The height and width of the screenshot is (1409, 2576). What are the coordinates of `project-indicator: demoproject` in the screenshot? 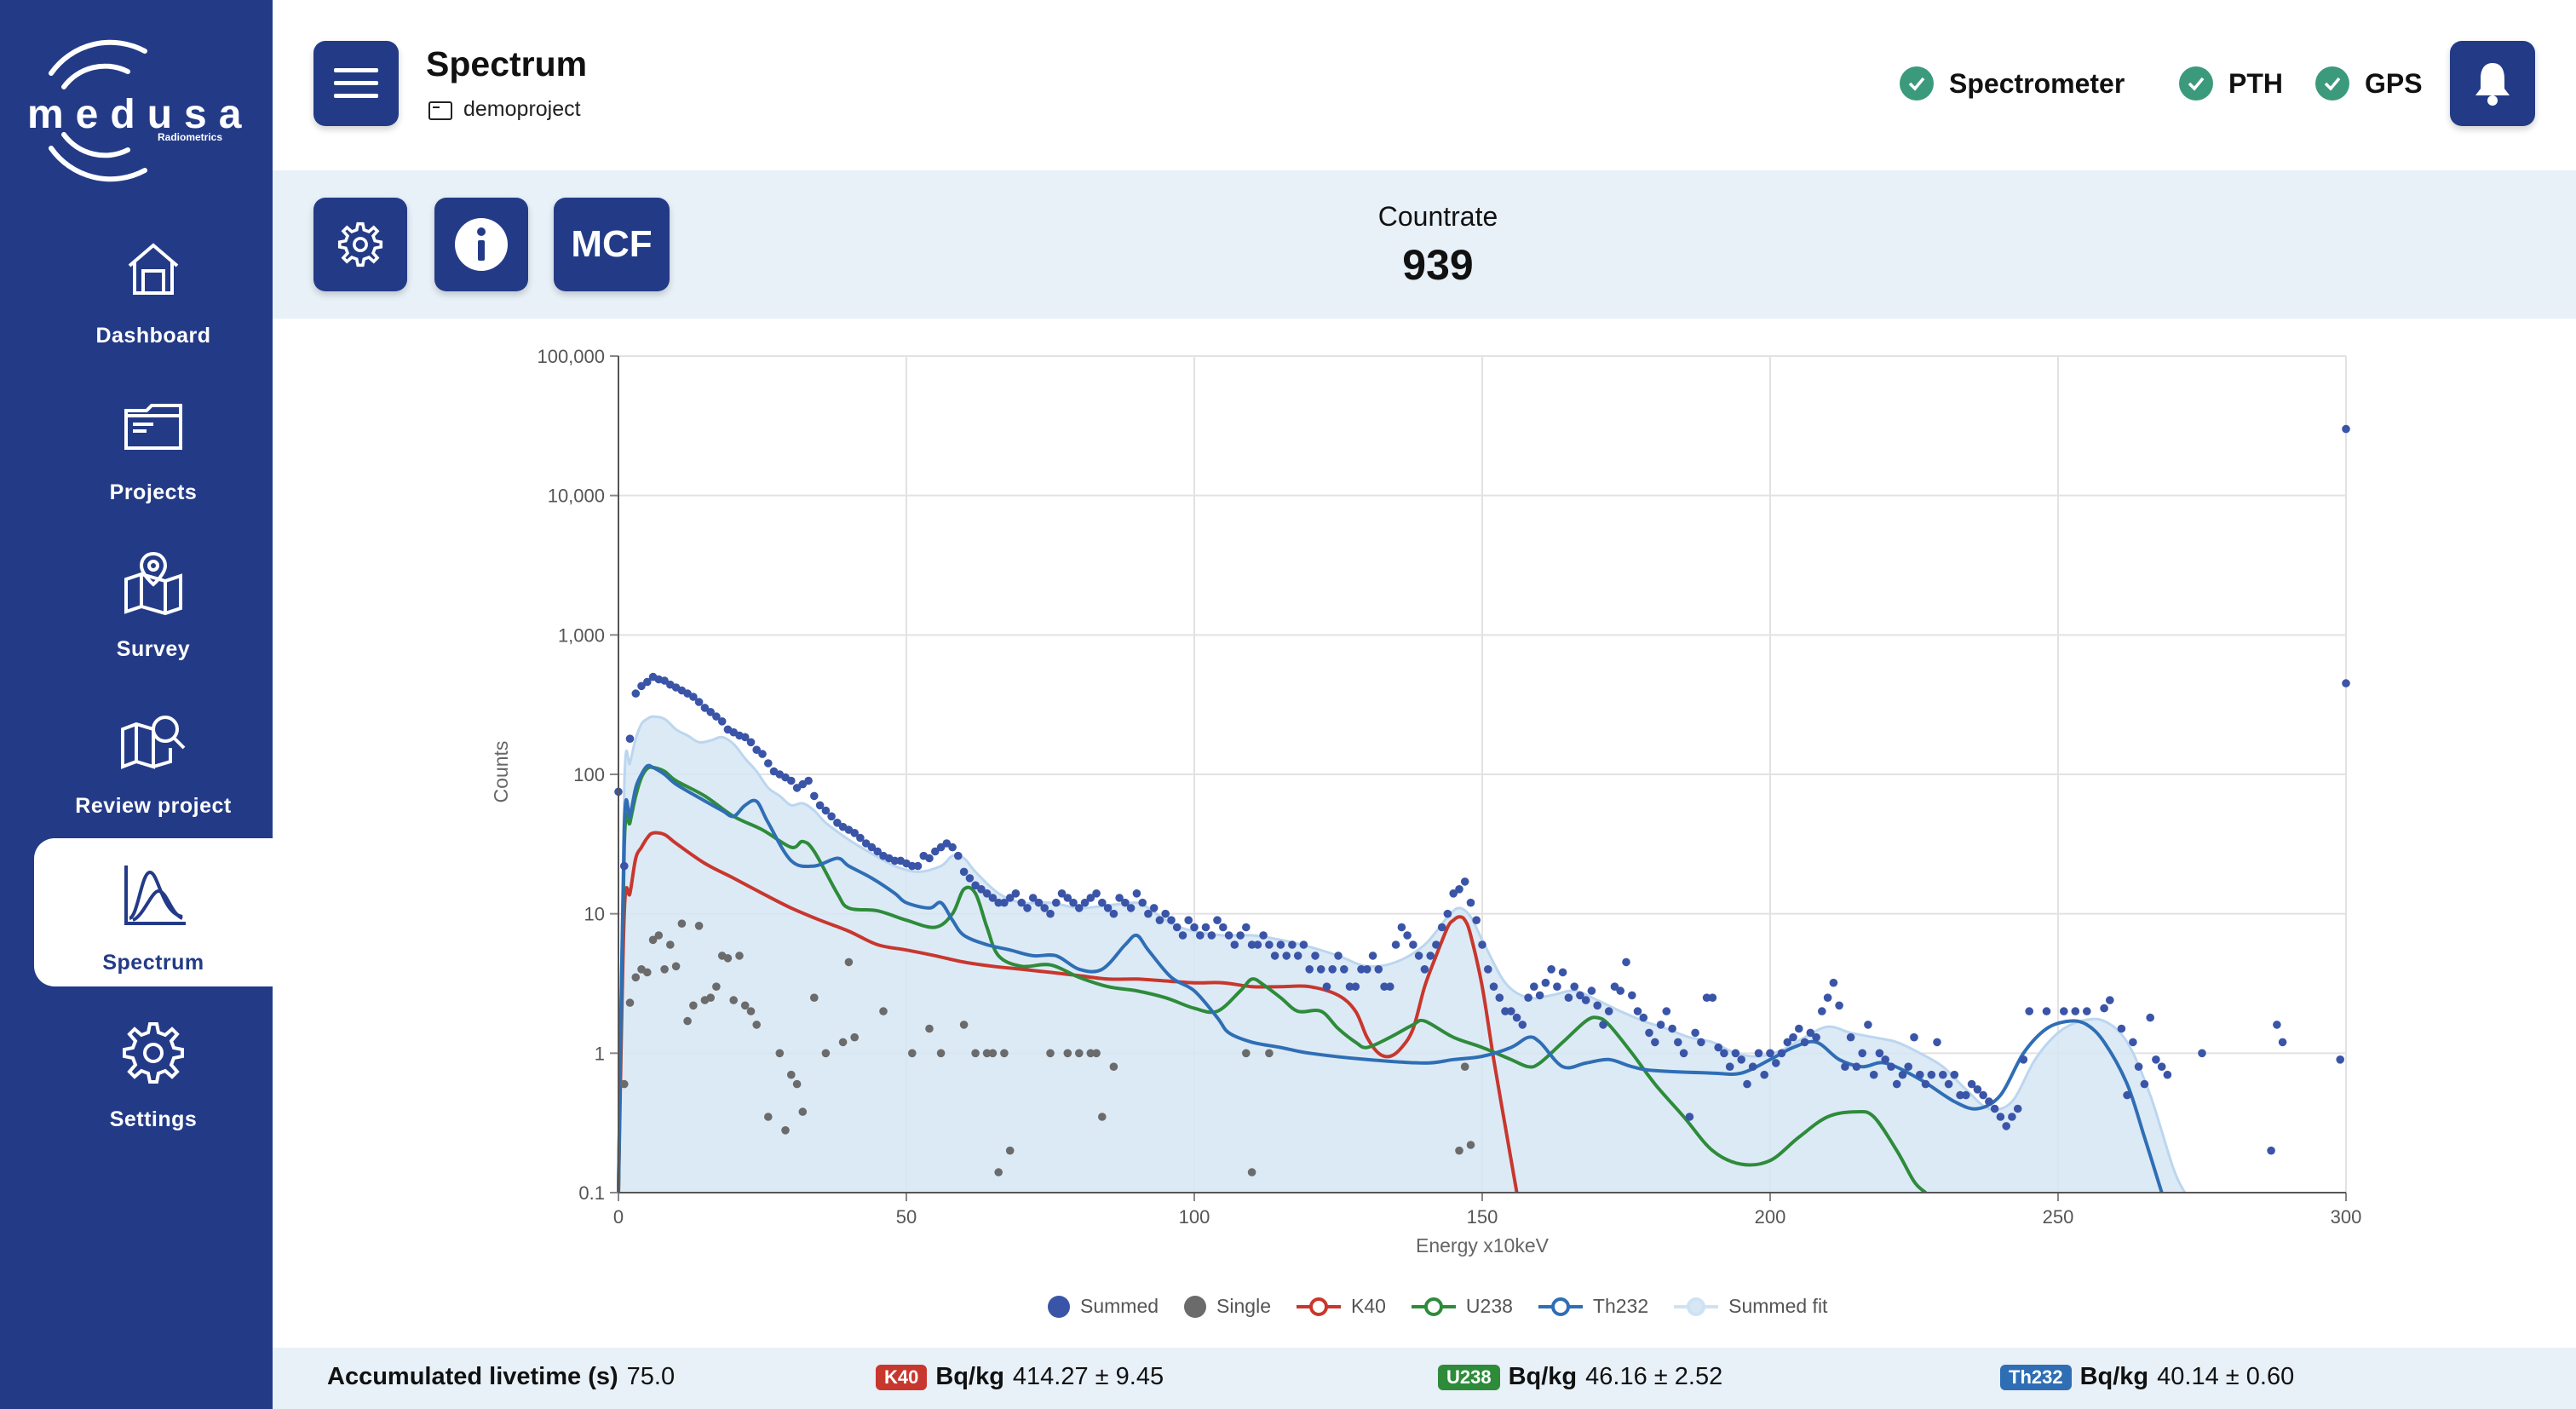 It's located at (504, 109).